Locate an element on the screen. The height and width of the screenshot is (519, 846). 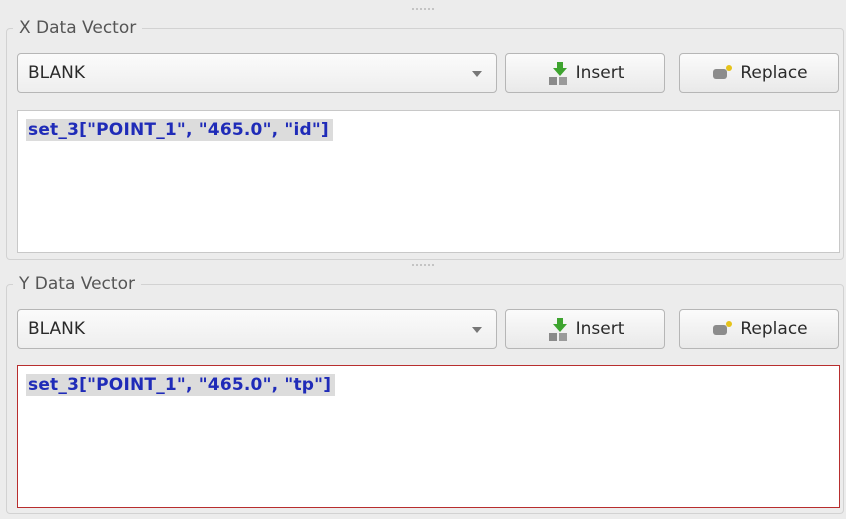
y-replace-button: Replace is located at coordinates (759, 329).